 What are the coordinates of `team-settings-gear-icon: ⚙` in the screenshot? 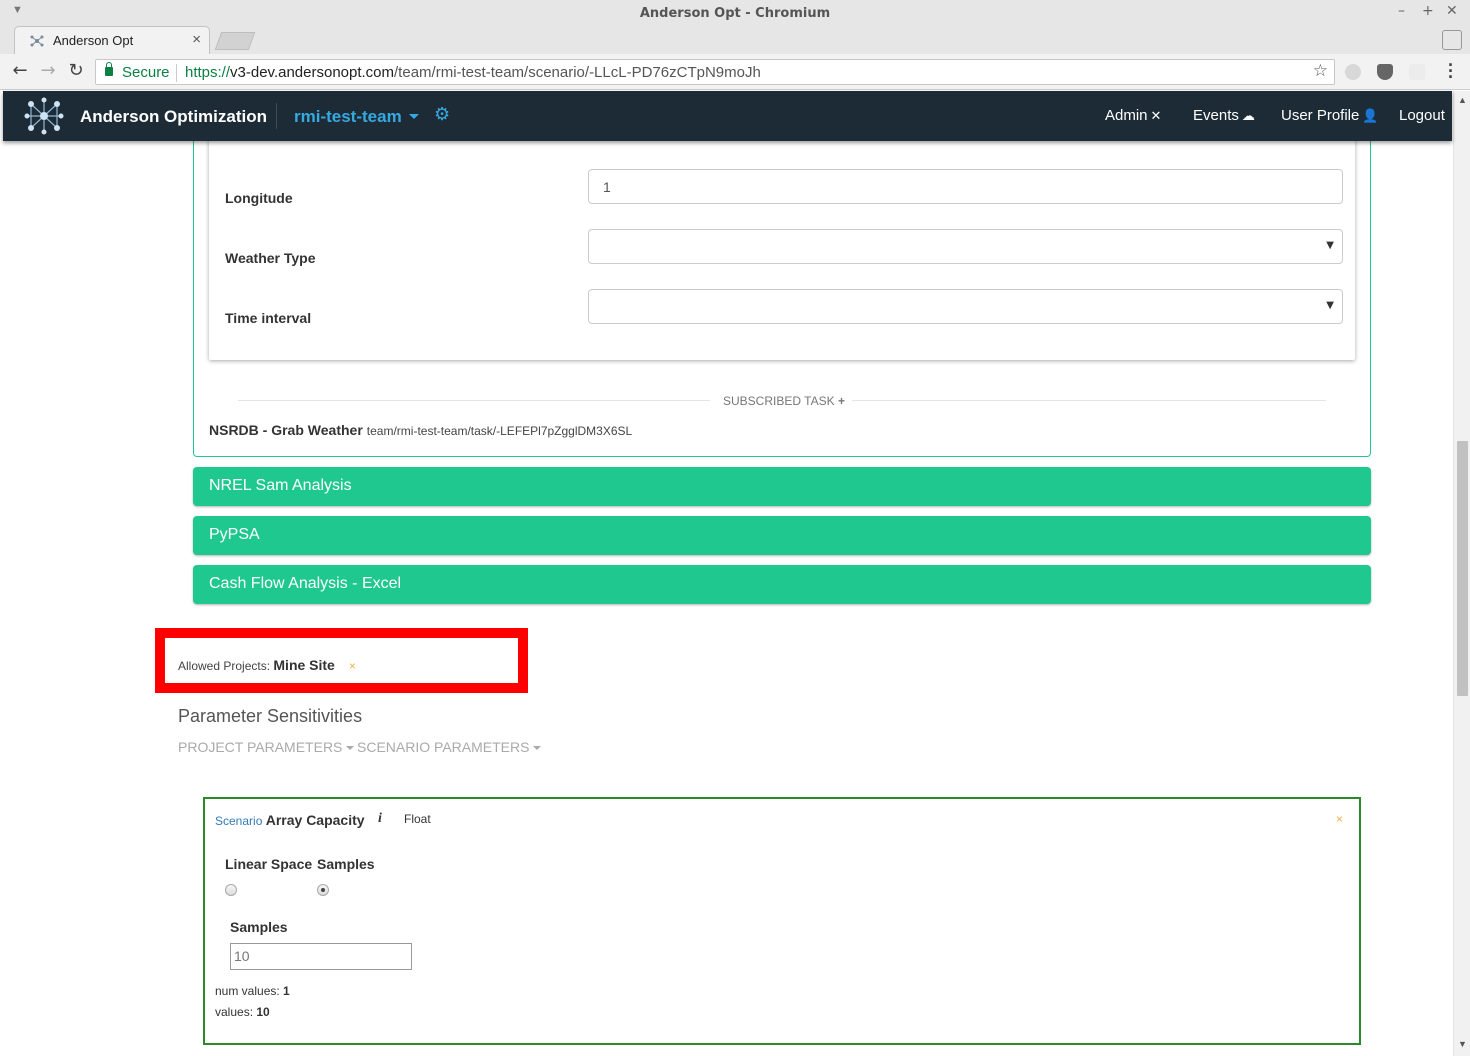 It's located at (442, 114).